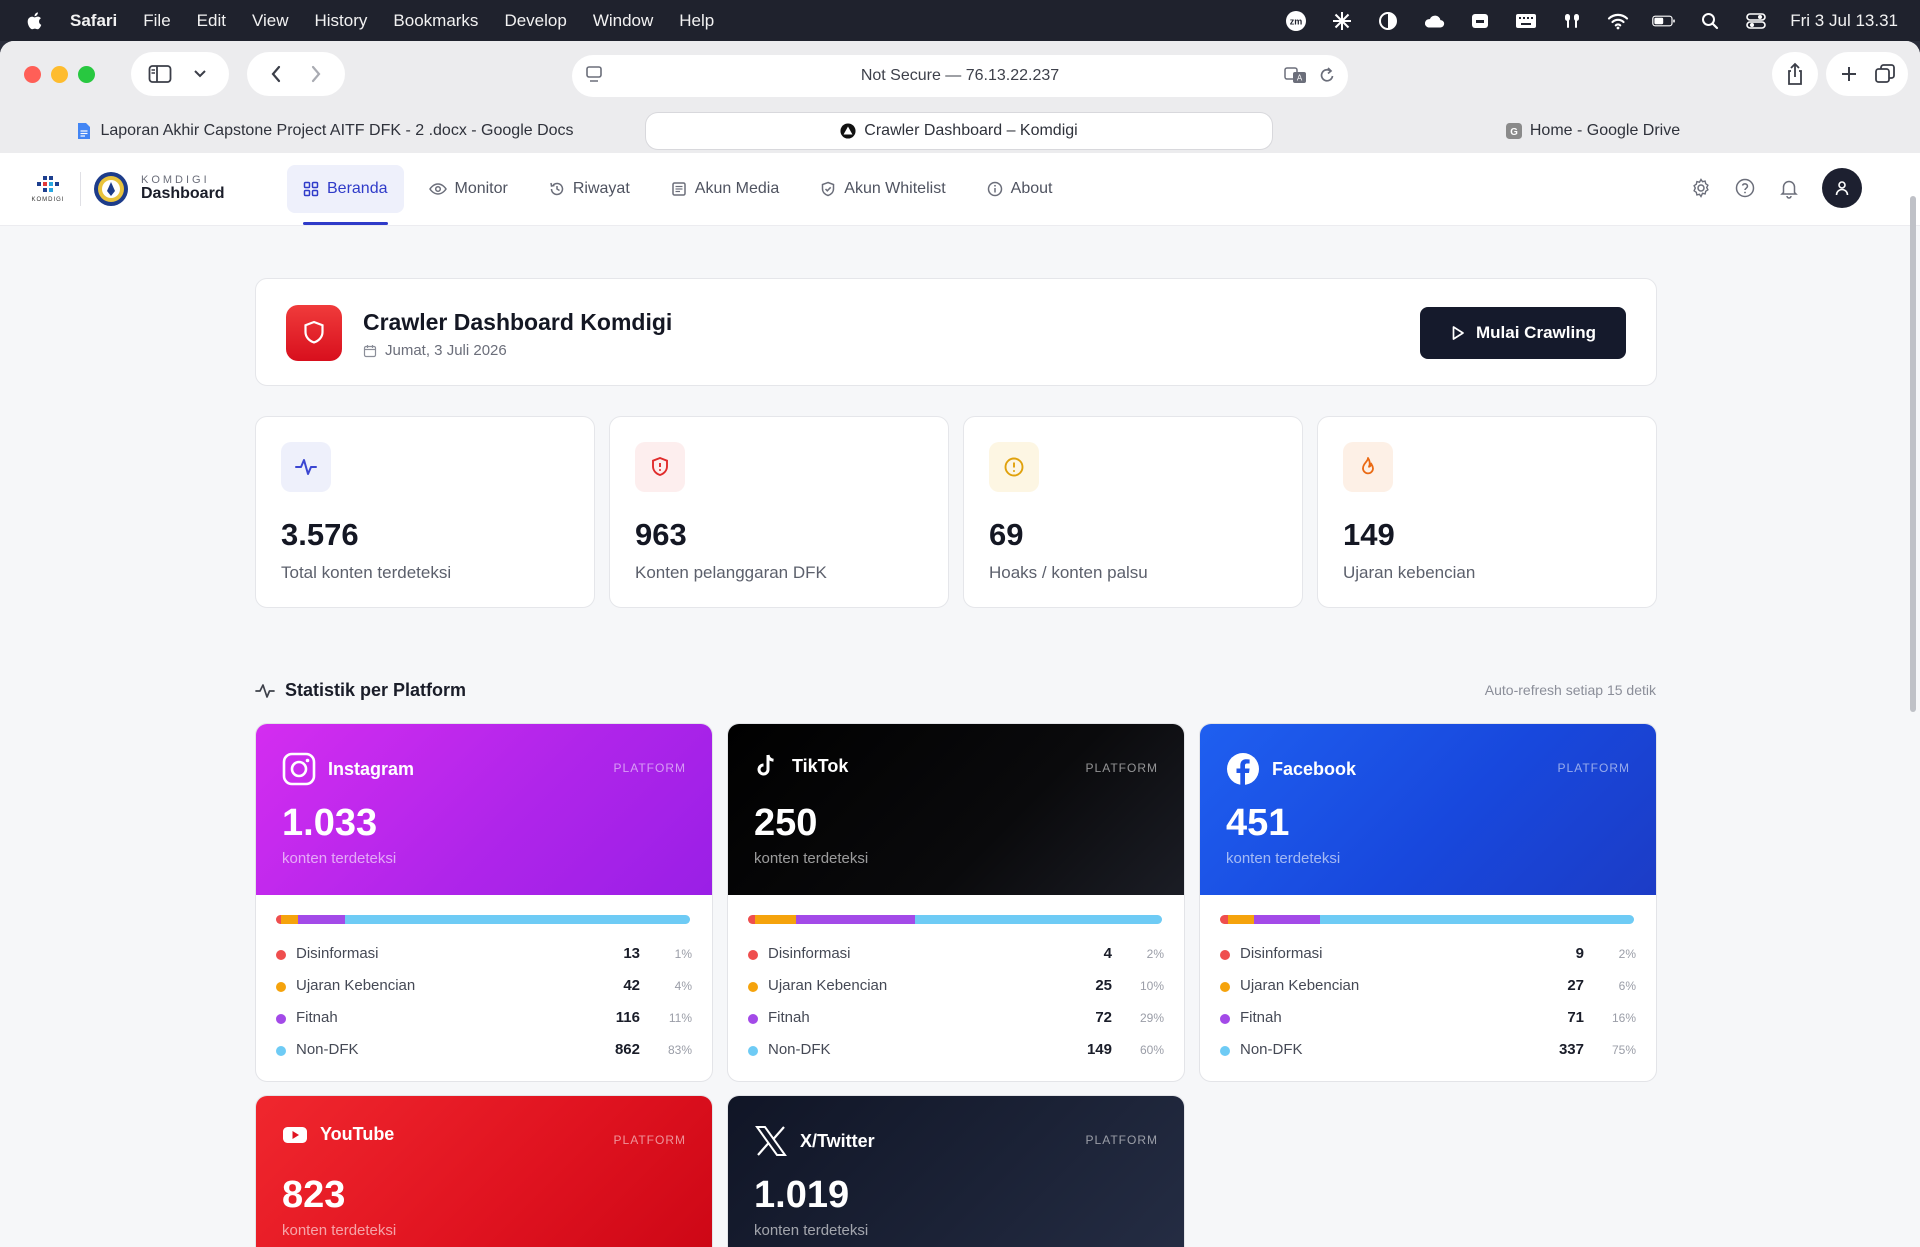 The image size is (1920, 1247). I want to click on category-name: Fitnah, so click(317, 1017).